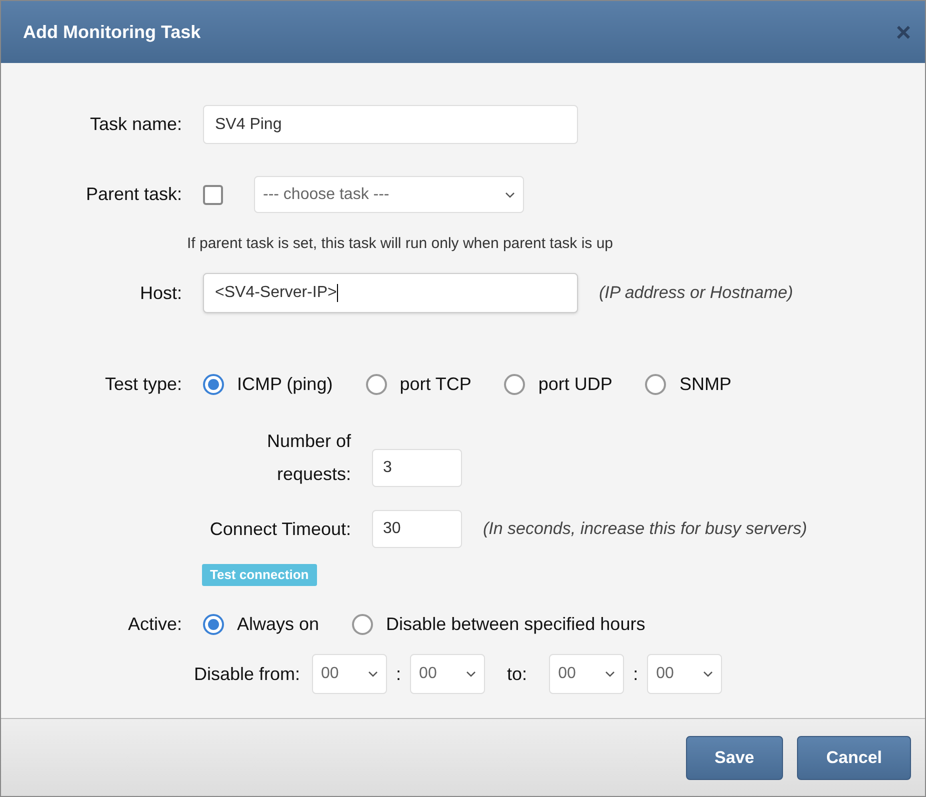 This screenshot has width=926, height=797. Describe the element at coordinates (161, 292) in the screenshot. I see `field-label: Host:` at that location.